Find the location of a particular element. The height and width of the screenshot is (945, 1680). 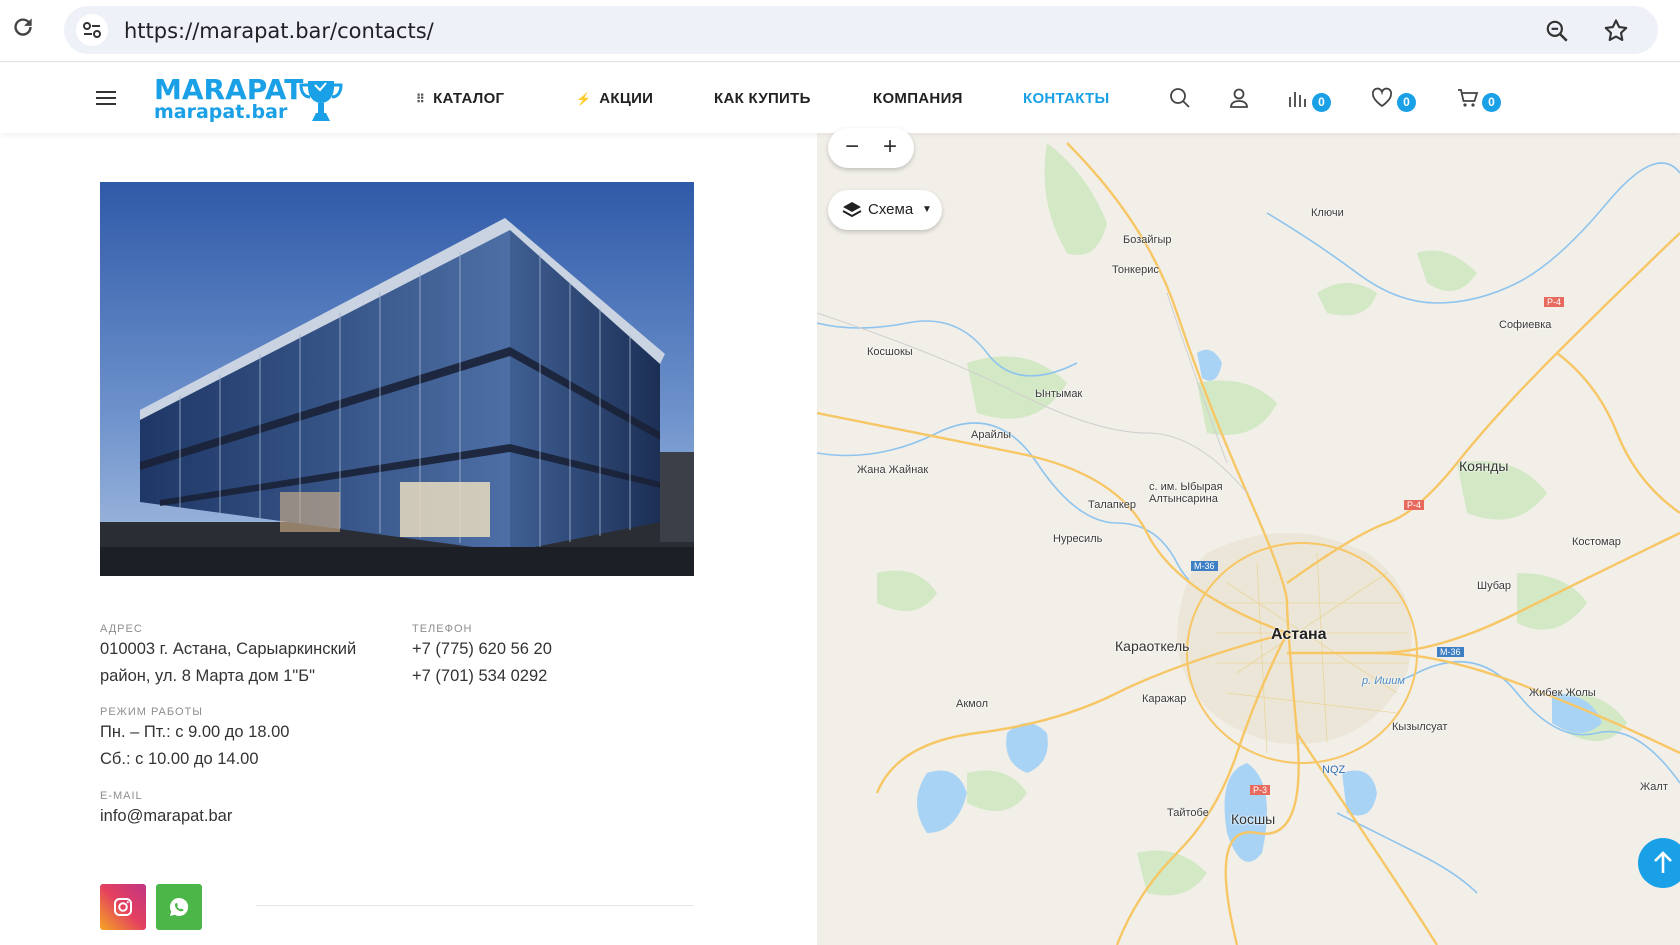

browser-toolbar: https://marapat.bar/contacts/ is located at coordinates (840, 31).